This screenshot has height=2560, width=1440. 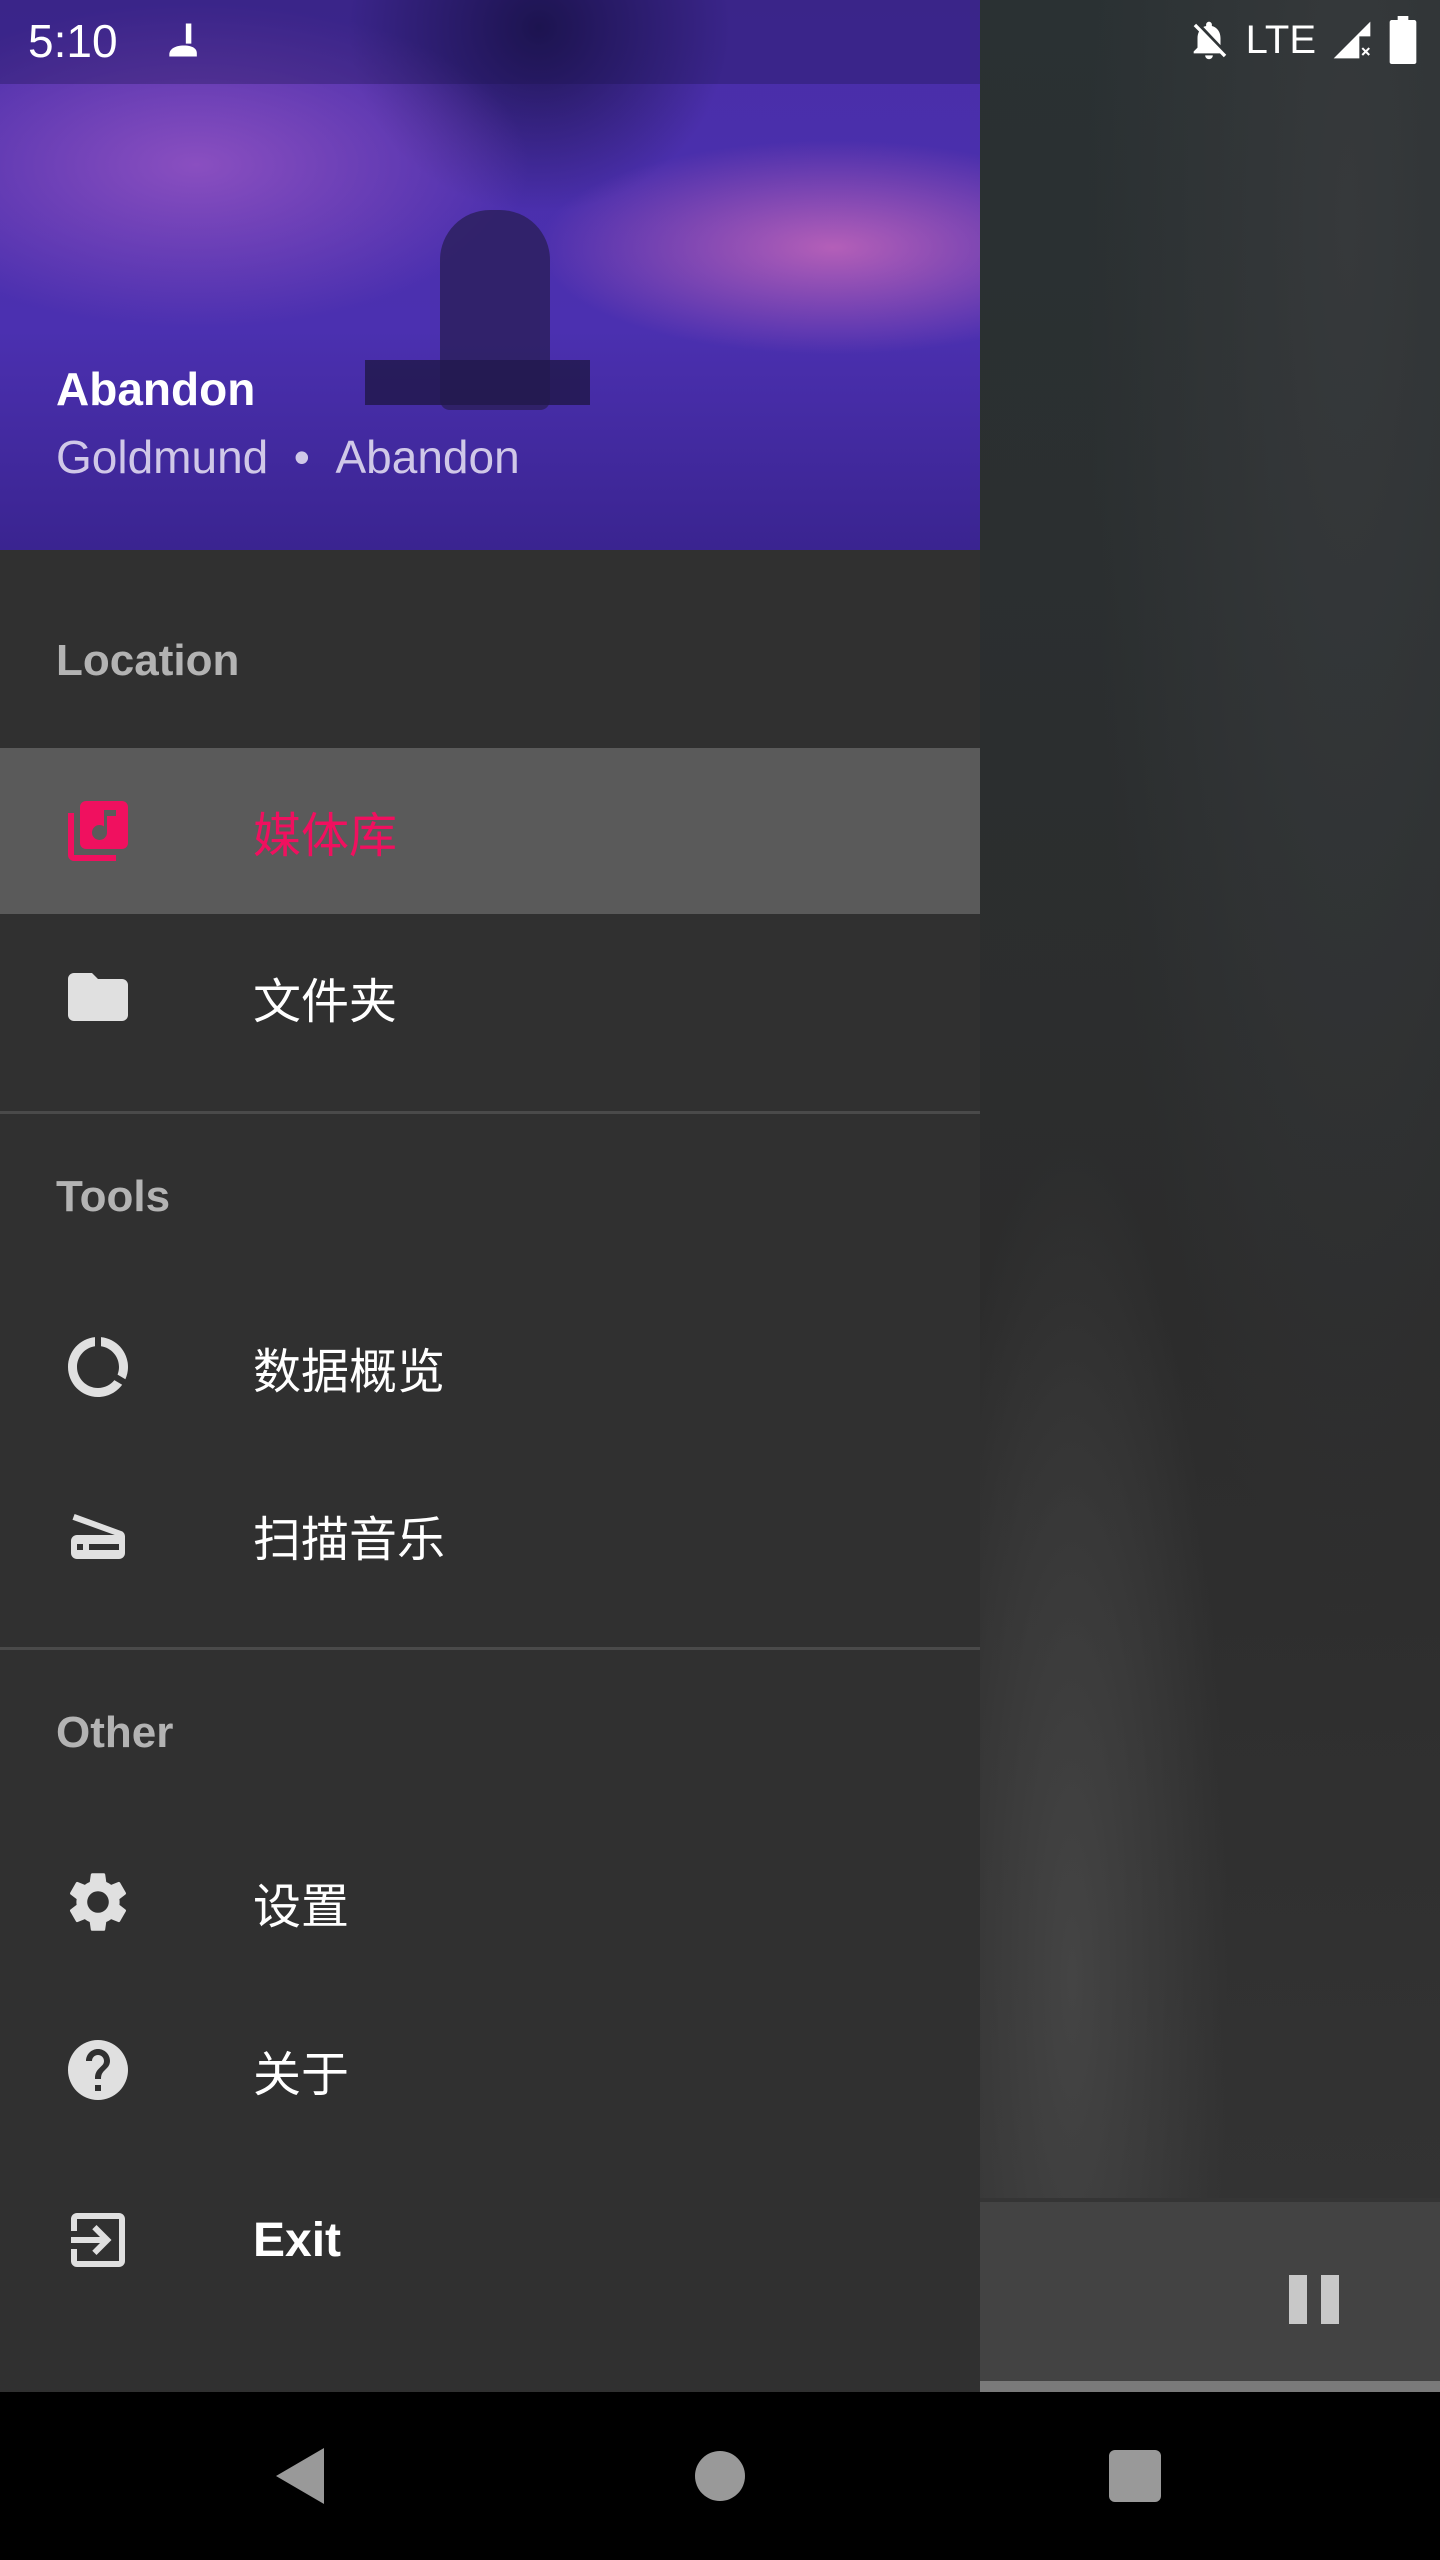 I want to click on section-location: Location, so click(x=148, y=660).